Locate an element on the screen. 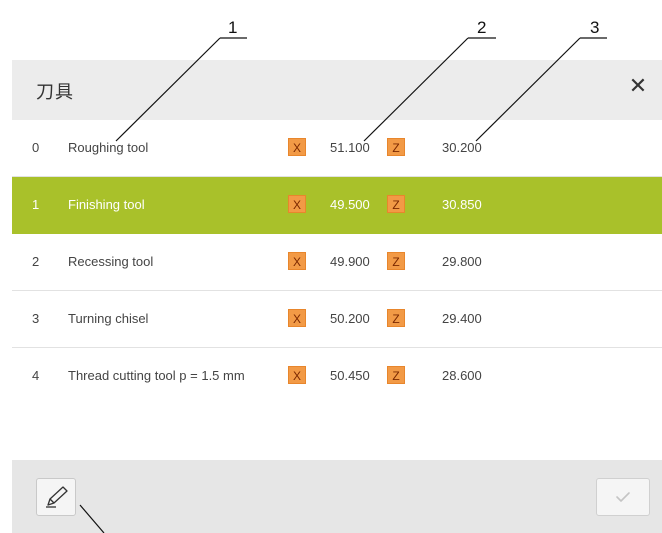 Image resolution: width=662 pixels, height=533 pixels. checkmark-icon is located at coordinates (623, 497).